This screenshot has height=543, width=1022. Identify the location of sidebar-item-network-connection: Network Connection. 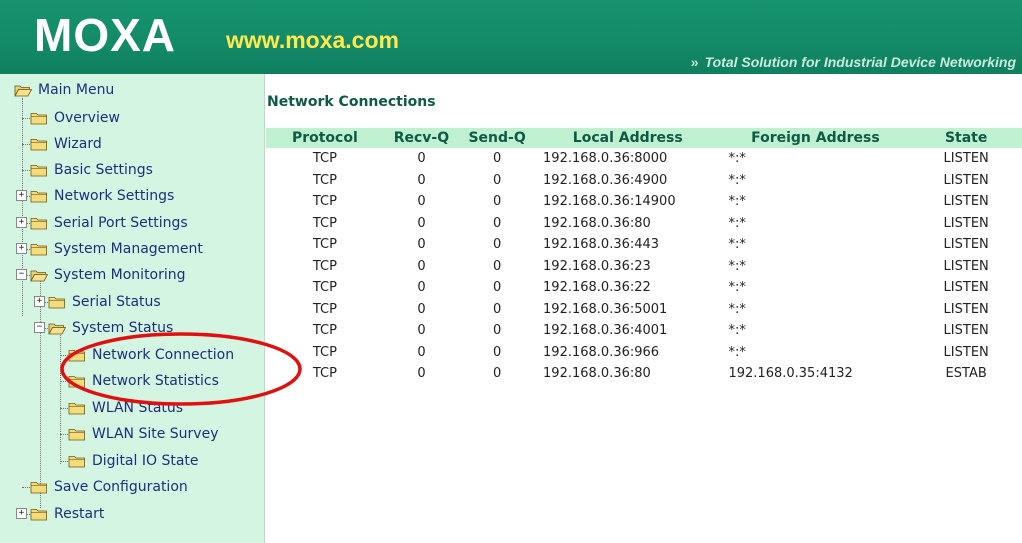
(151, 355).